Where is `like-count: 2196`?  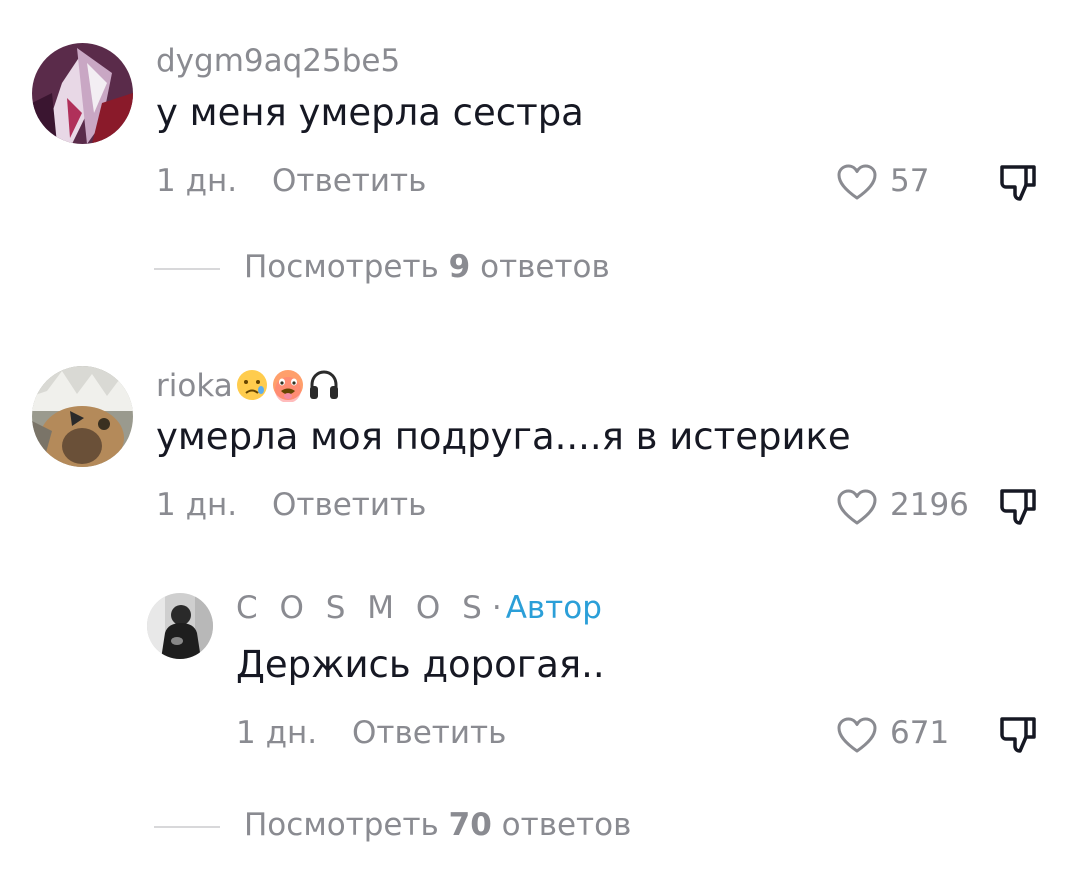 like-count: 2196 is located at coordinates (929, 505).